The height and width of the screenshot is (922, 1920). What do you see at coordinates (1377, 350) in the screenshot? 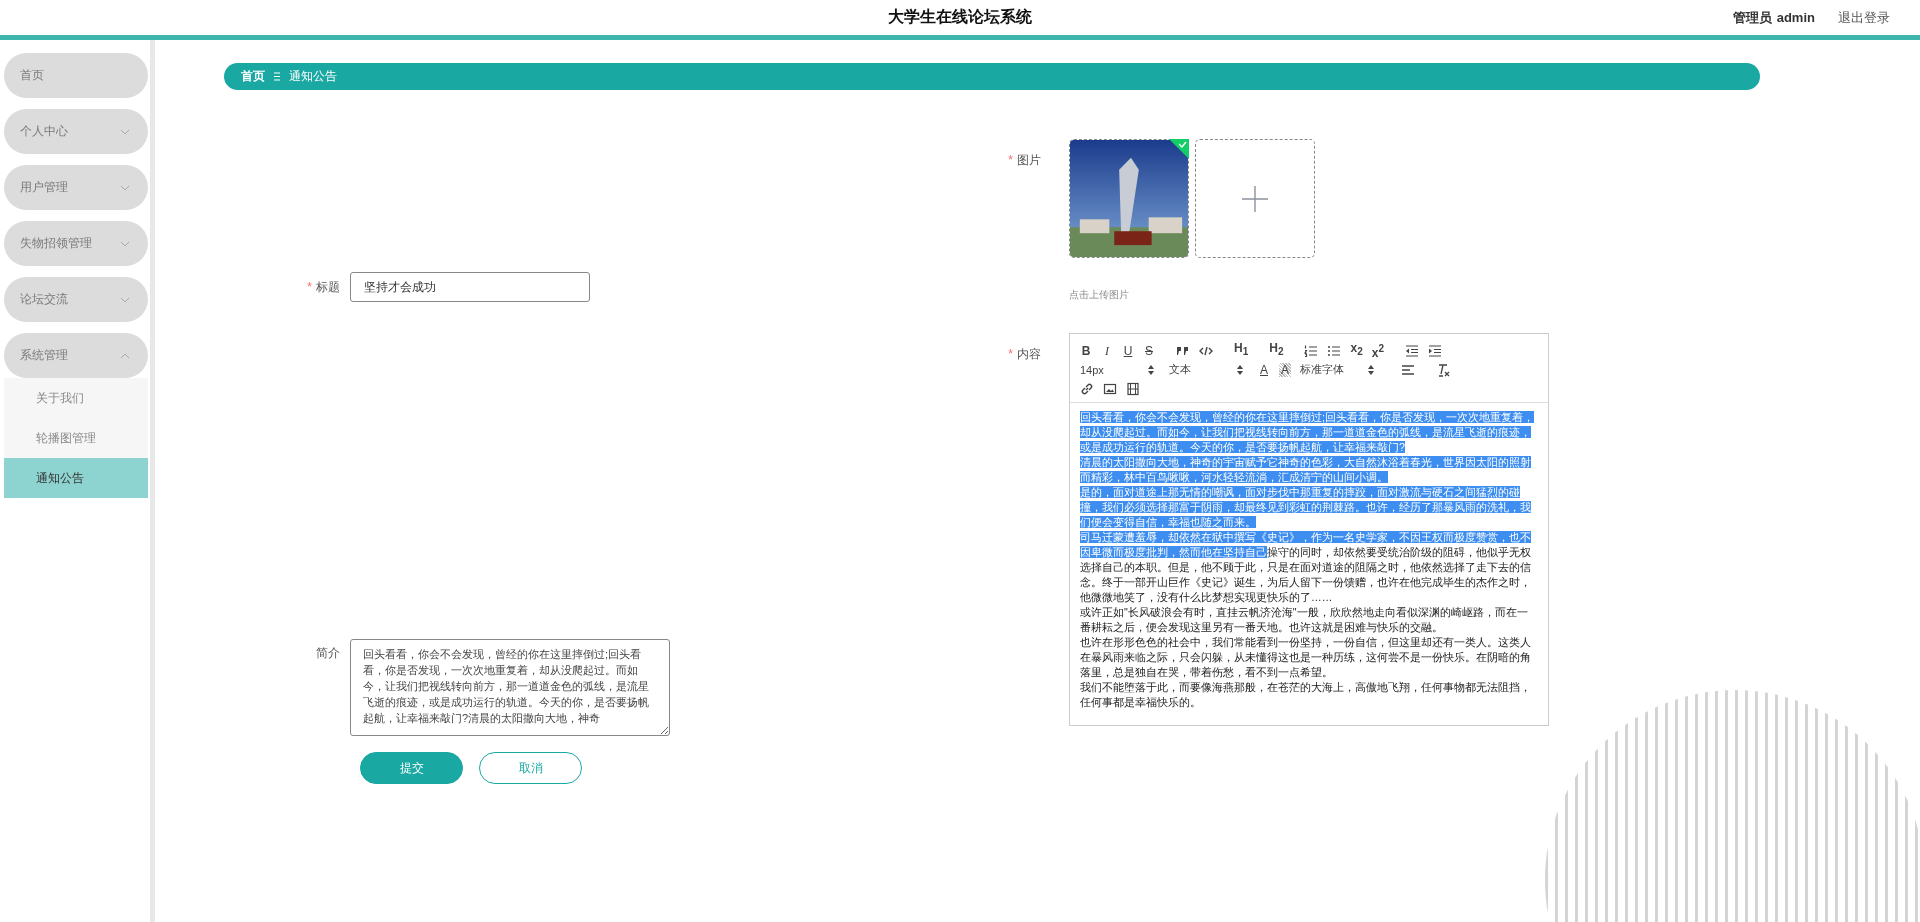
I see `script-button: x$^{2}$` at bounding box center [1377, 350].